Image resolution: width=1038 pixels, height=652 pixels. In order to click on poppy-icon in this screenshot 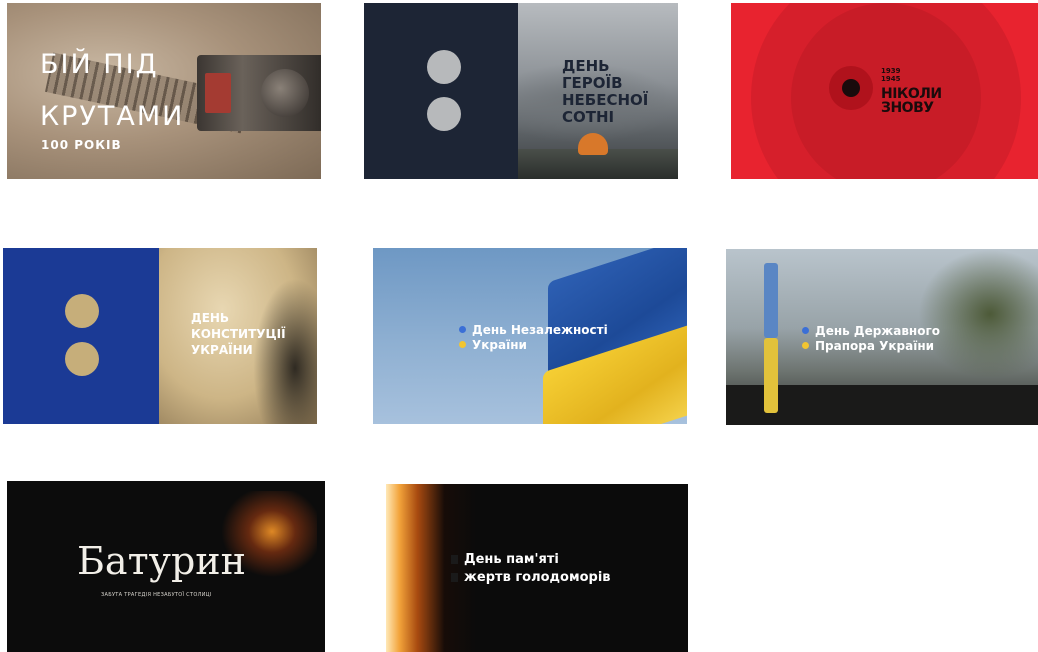, I will do `click(851, 88)`.